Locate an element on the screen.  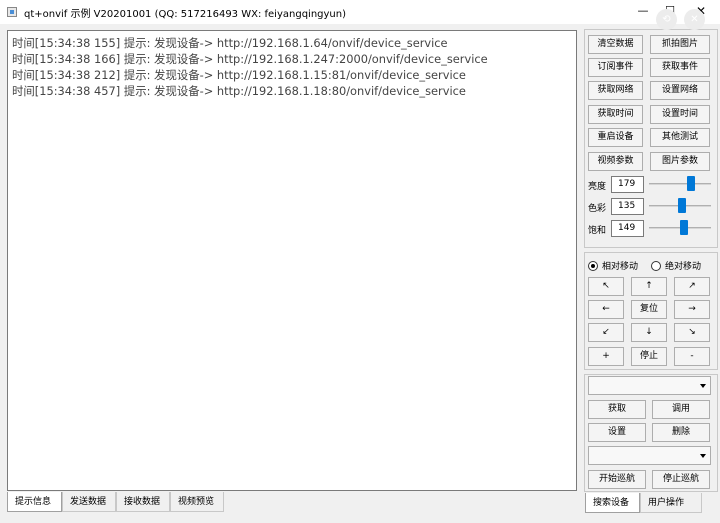
ptz-down-right-button: ↘ is located at coordinates (692, 332).